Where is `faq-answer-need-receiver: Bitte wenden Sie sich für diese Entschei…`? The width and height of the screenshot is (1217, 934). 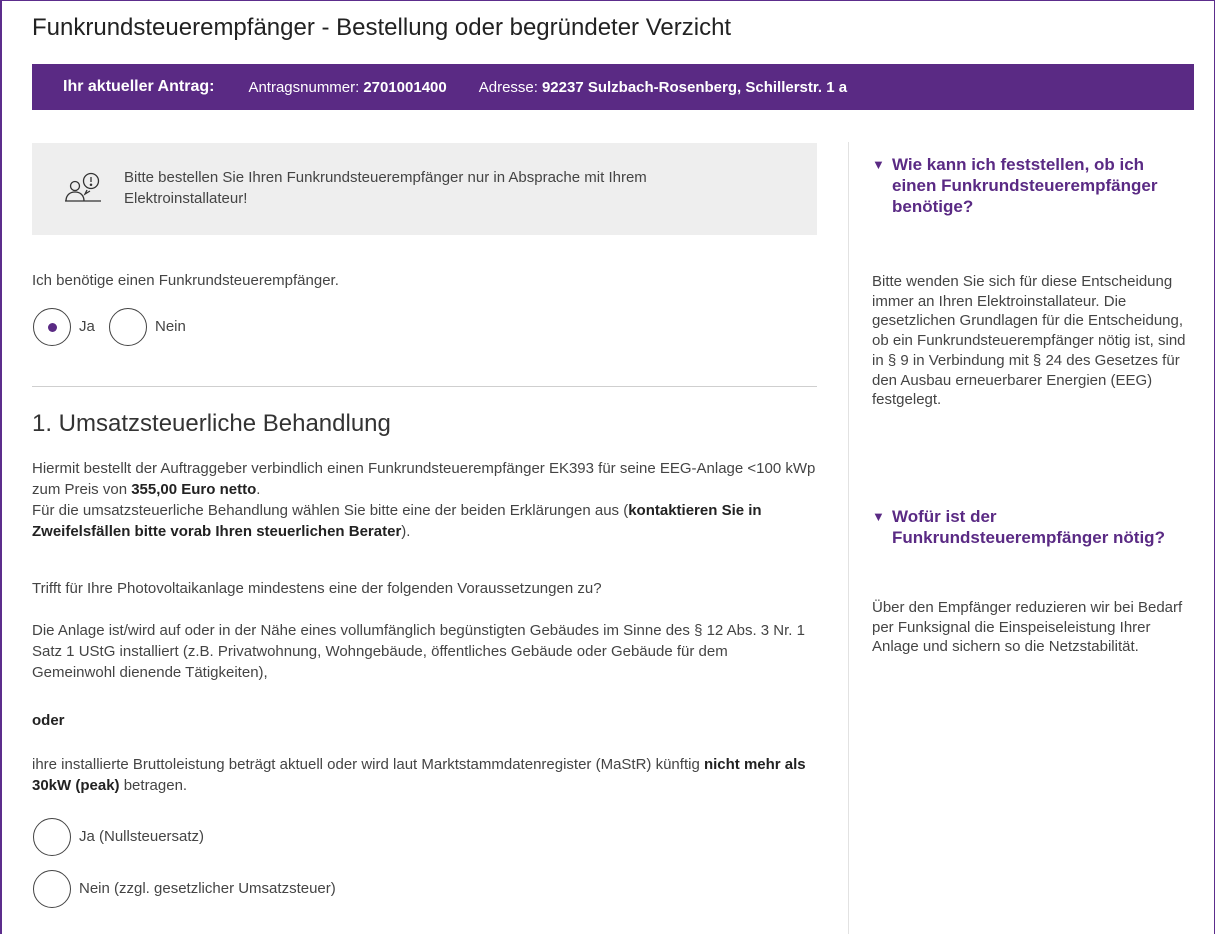 faq-answer-need-receiver: Bitte wenden Sie sich für diese Entschei… is located at coordinates (1029, 341).